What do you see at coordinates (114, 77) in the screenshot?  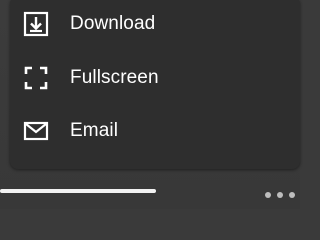 I see `menu-item-label: Fullscreen` at bounding box center [114, 77].